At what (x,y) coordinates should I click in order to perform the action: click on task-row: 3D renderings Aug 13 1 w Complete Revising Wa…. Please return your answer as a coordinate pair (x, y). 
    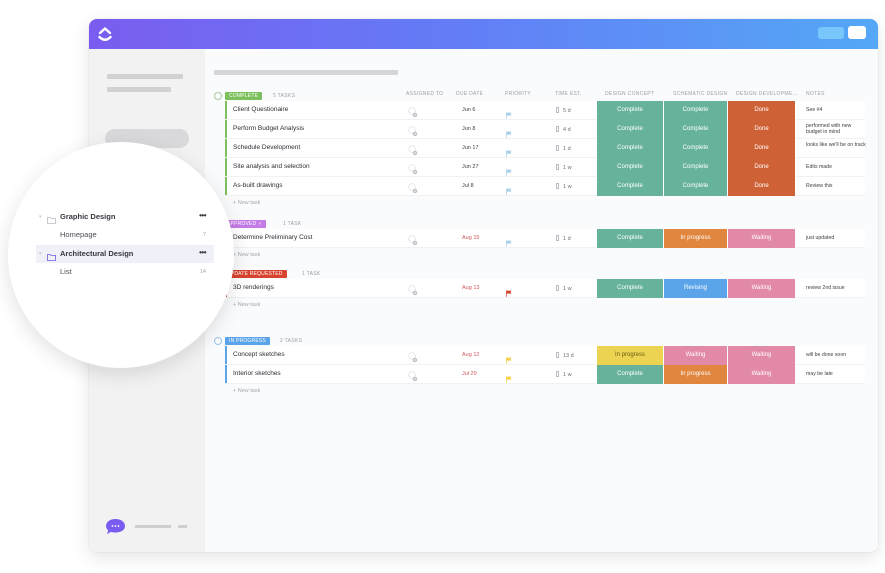
    Looking at the image, I should click on (545, 288).